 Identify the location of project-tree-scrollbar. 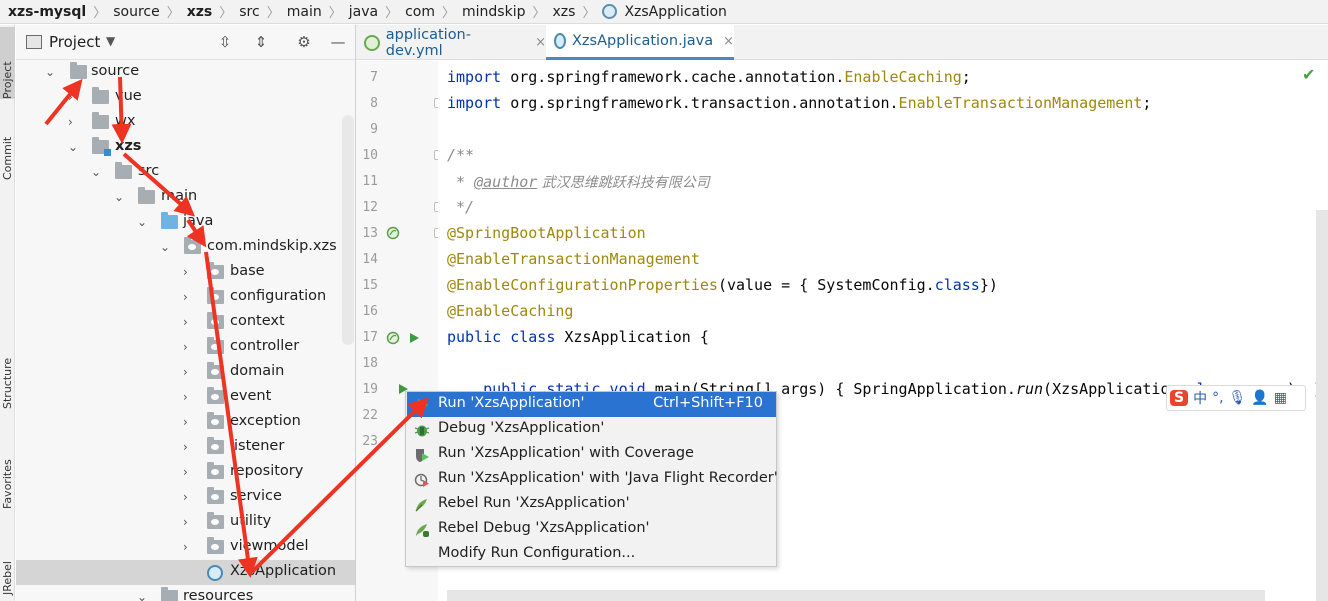
(348, 230).